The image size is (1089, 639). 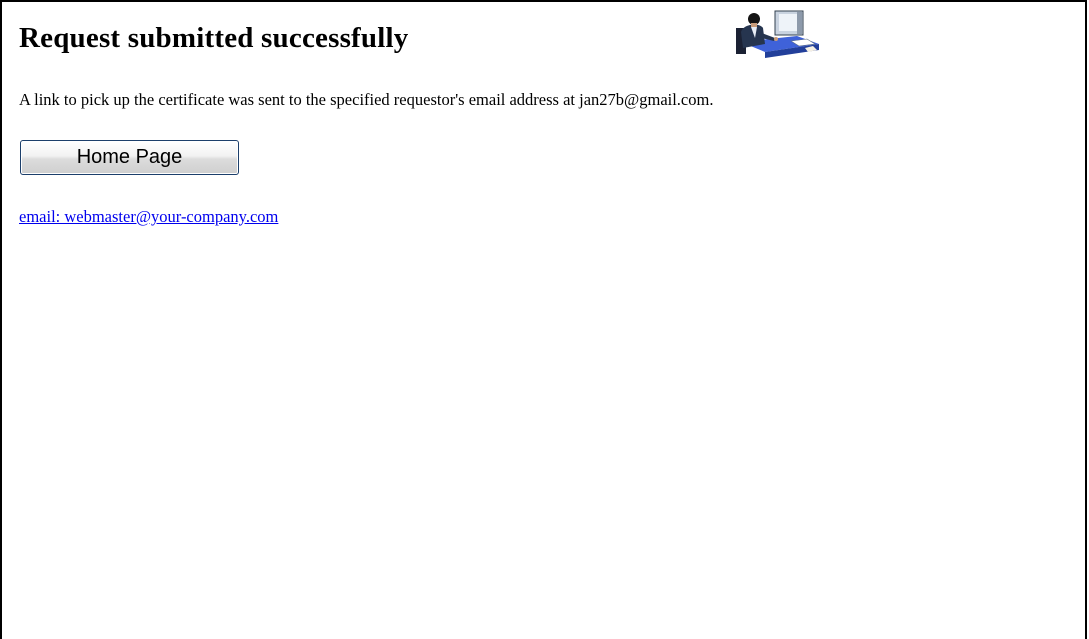 What do you see at coordinates (129, 157) in the screenshot?
I see `home-page-button: Home Page` at bounding box center [129, 157].